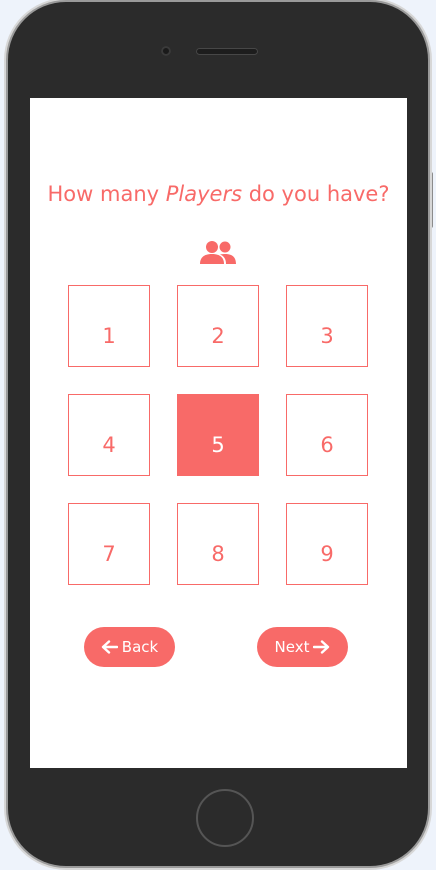 The width and height of the screenshot is (436, 870). Describe the element at coordinates (109, 435) in the screenshot. I see `option-4: 4` at that location.